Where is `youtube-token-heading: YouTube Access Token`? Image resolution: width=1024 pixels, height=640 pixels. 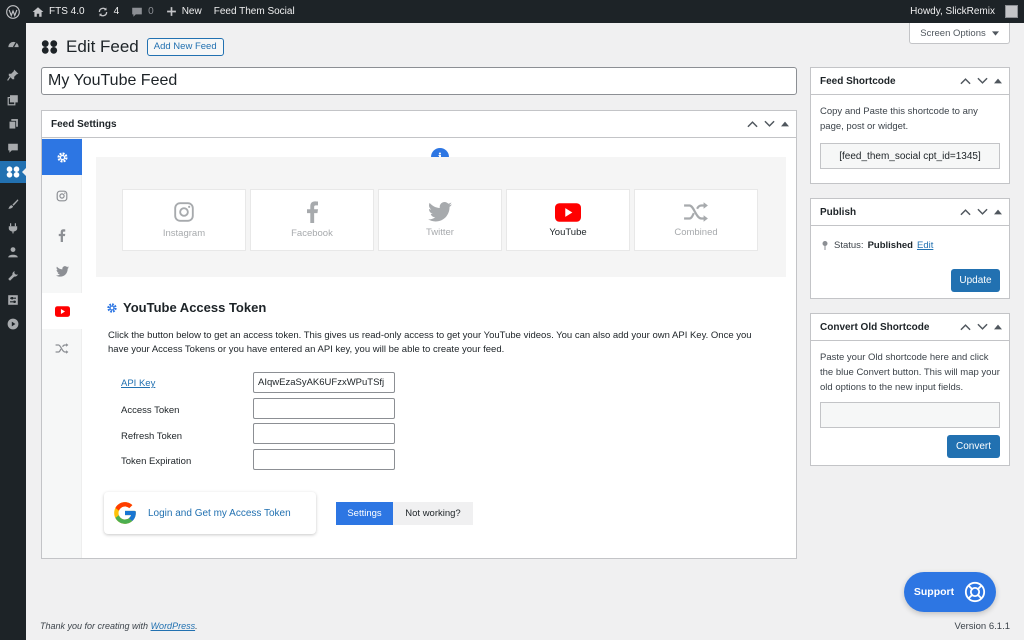 youtube-token-heading: YouTube Access Token is located at coordinates (186, 307).